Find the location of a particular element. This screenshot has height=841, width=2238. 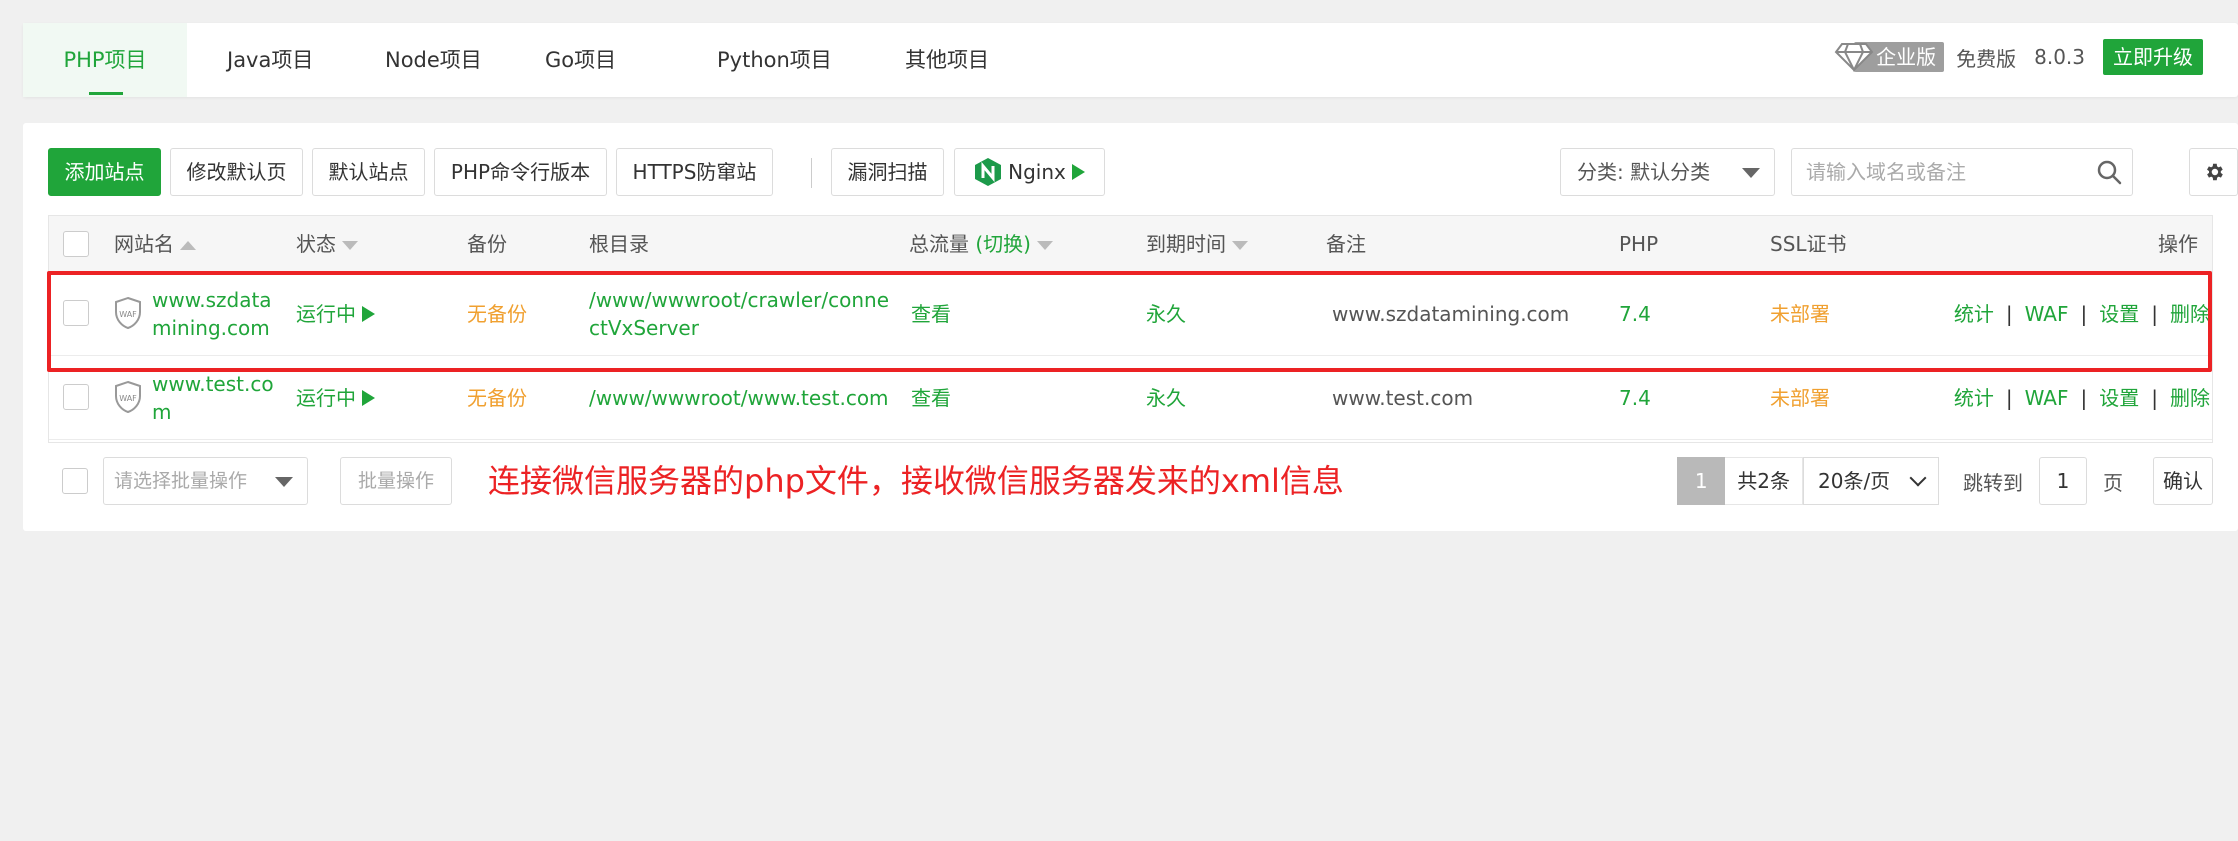

header-ops: 操作 is located at coordinates (2178, 244).